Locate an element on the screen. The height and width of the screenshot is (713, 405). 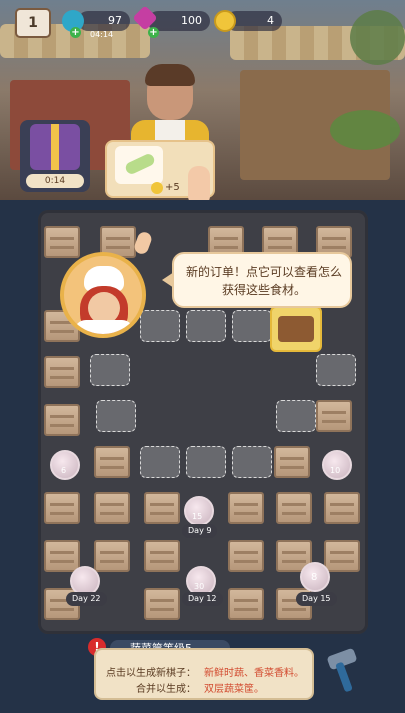
gift-timer: 0:14 is located at coordinates (55, 181).